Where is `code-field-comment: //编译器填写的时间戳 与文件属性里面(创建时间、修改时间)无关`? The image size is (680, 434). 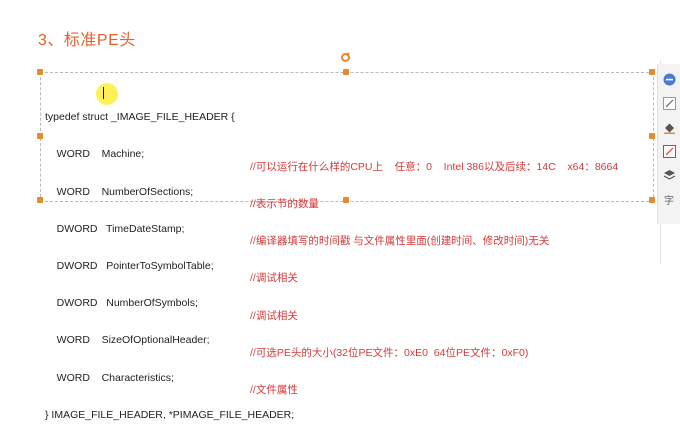 code-field-comment: //编译器填写的时间戳 与文件属性里面(创建时间、修改时间)无关 is located at coordinates (400, 241).